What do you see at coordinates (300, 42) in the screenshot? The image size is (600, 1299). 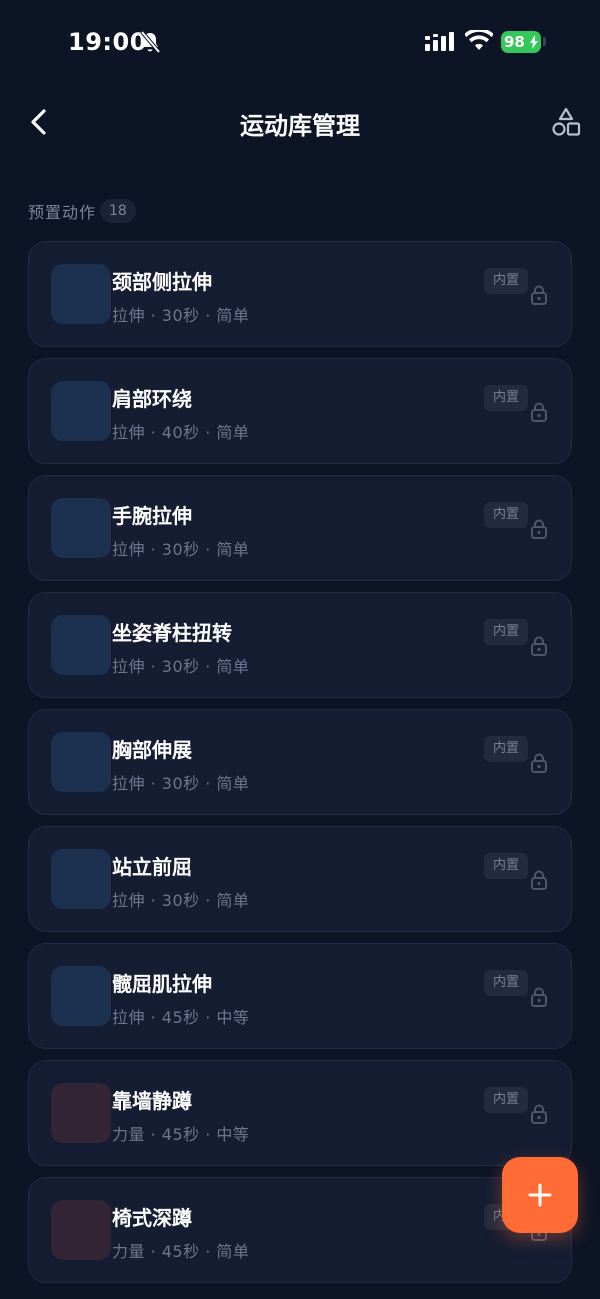 I see `status-bar: 19:00 98` at bounding box center [300, 42].